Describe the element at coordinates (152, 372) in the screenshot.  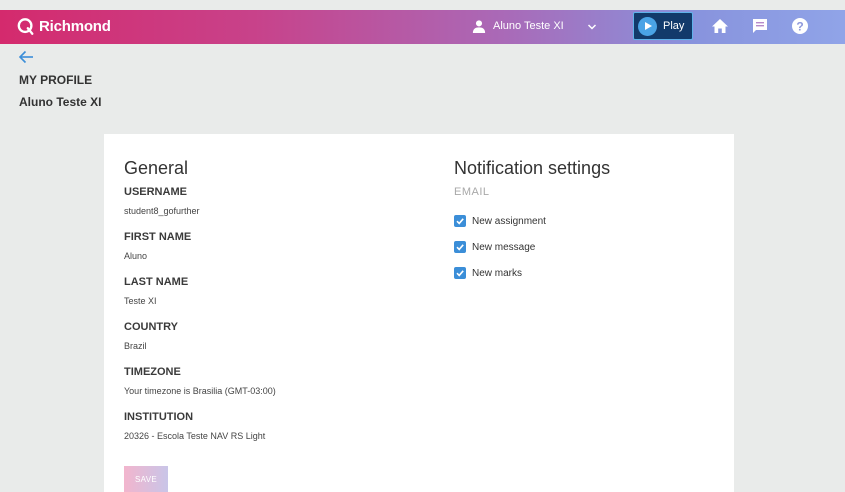
I see `timezone-label: TIMEZONE` at that location.